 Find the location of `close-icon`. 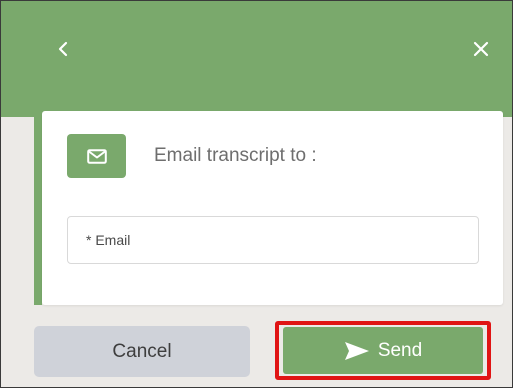

close-icon is located at coordinates (481, 49).